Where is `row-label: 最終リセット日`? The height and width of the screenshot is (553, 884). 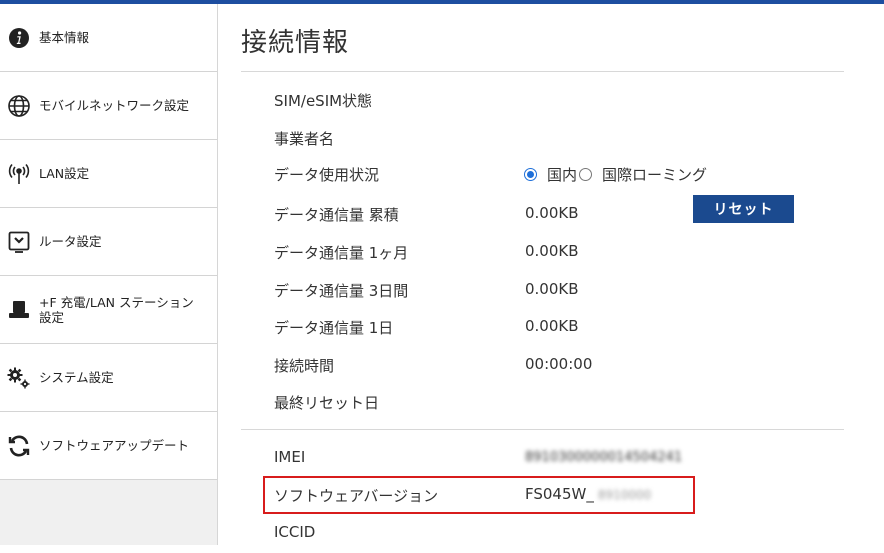 row-label: 最終リセット日 is located at coordinates (327, 403).